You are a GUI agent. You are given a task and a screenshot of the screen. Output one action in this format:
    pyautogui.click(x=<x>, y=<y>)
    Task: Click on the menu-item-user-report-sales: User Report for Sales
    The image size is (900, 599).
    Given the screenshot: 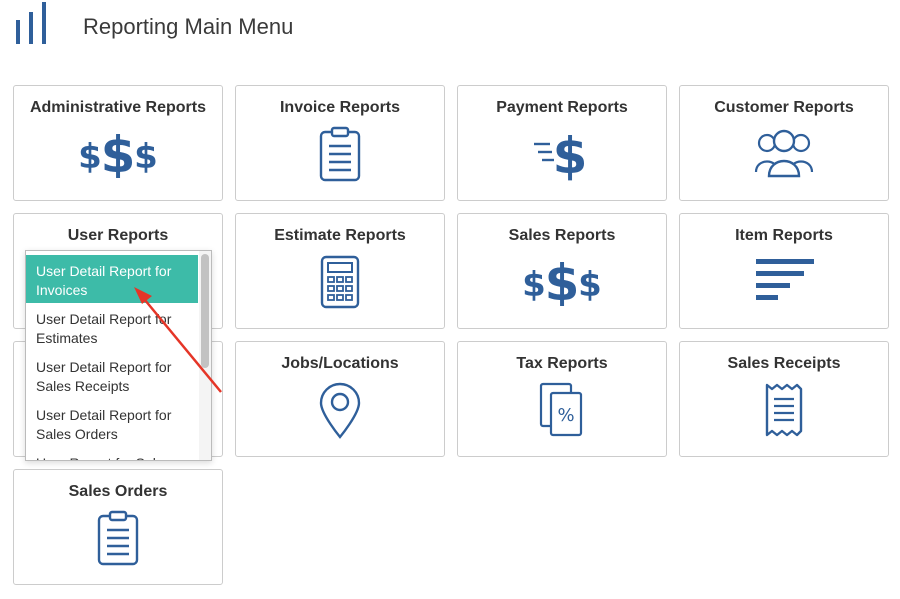 What is the action you would take?
    pyautogui.click(x=112, y=453)
    